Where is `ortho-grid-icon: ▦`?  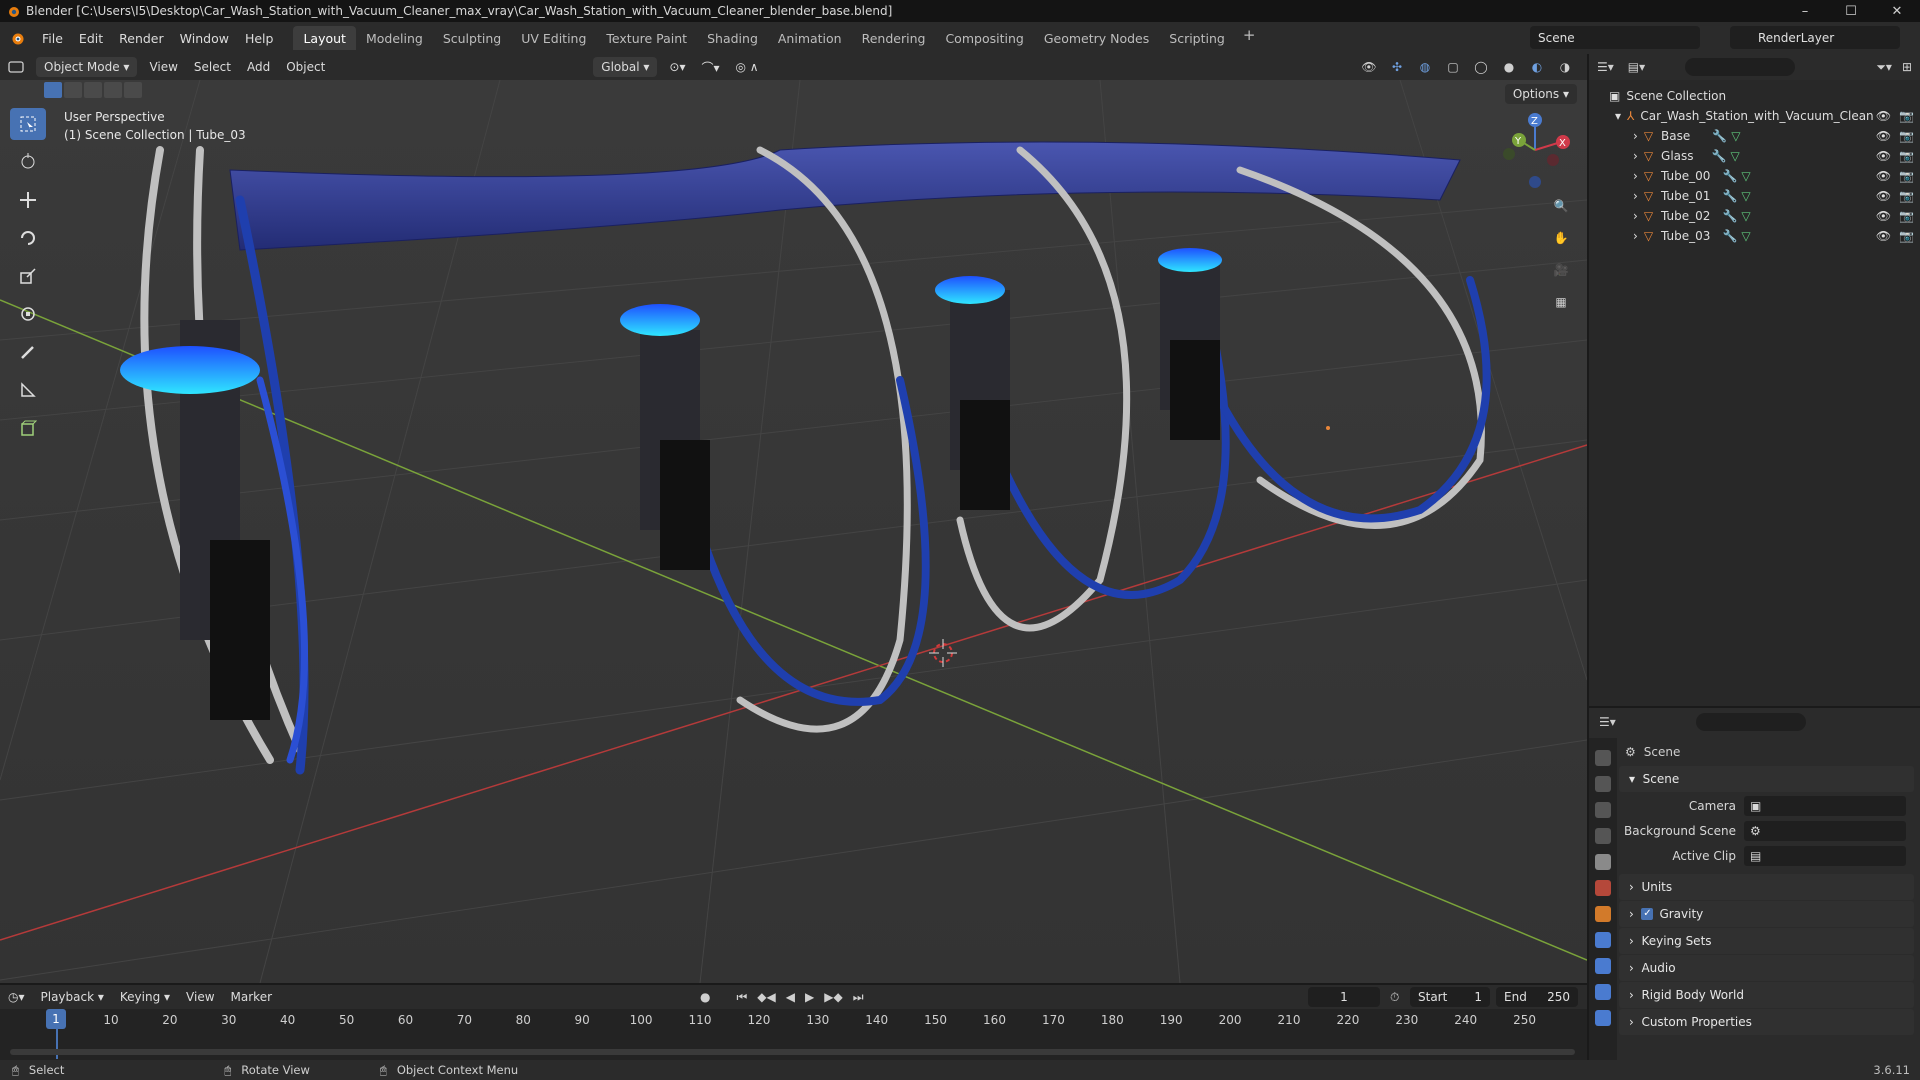
ortho-grid-icon: ▦ is located at coordinates (1561, 302).